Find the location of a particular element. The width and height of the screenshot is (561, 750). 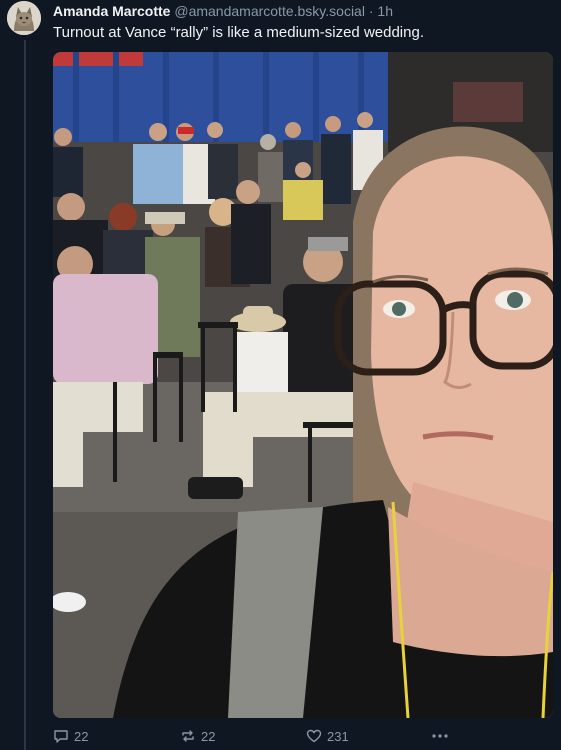

post-timestamp: 1h is located at coordinates (385, 11).